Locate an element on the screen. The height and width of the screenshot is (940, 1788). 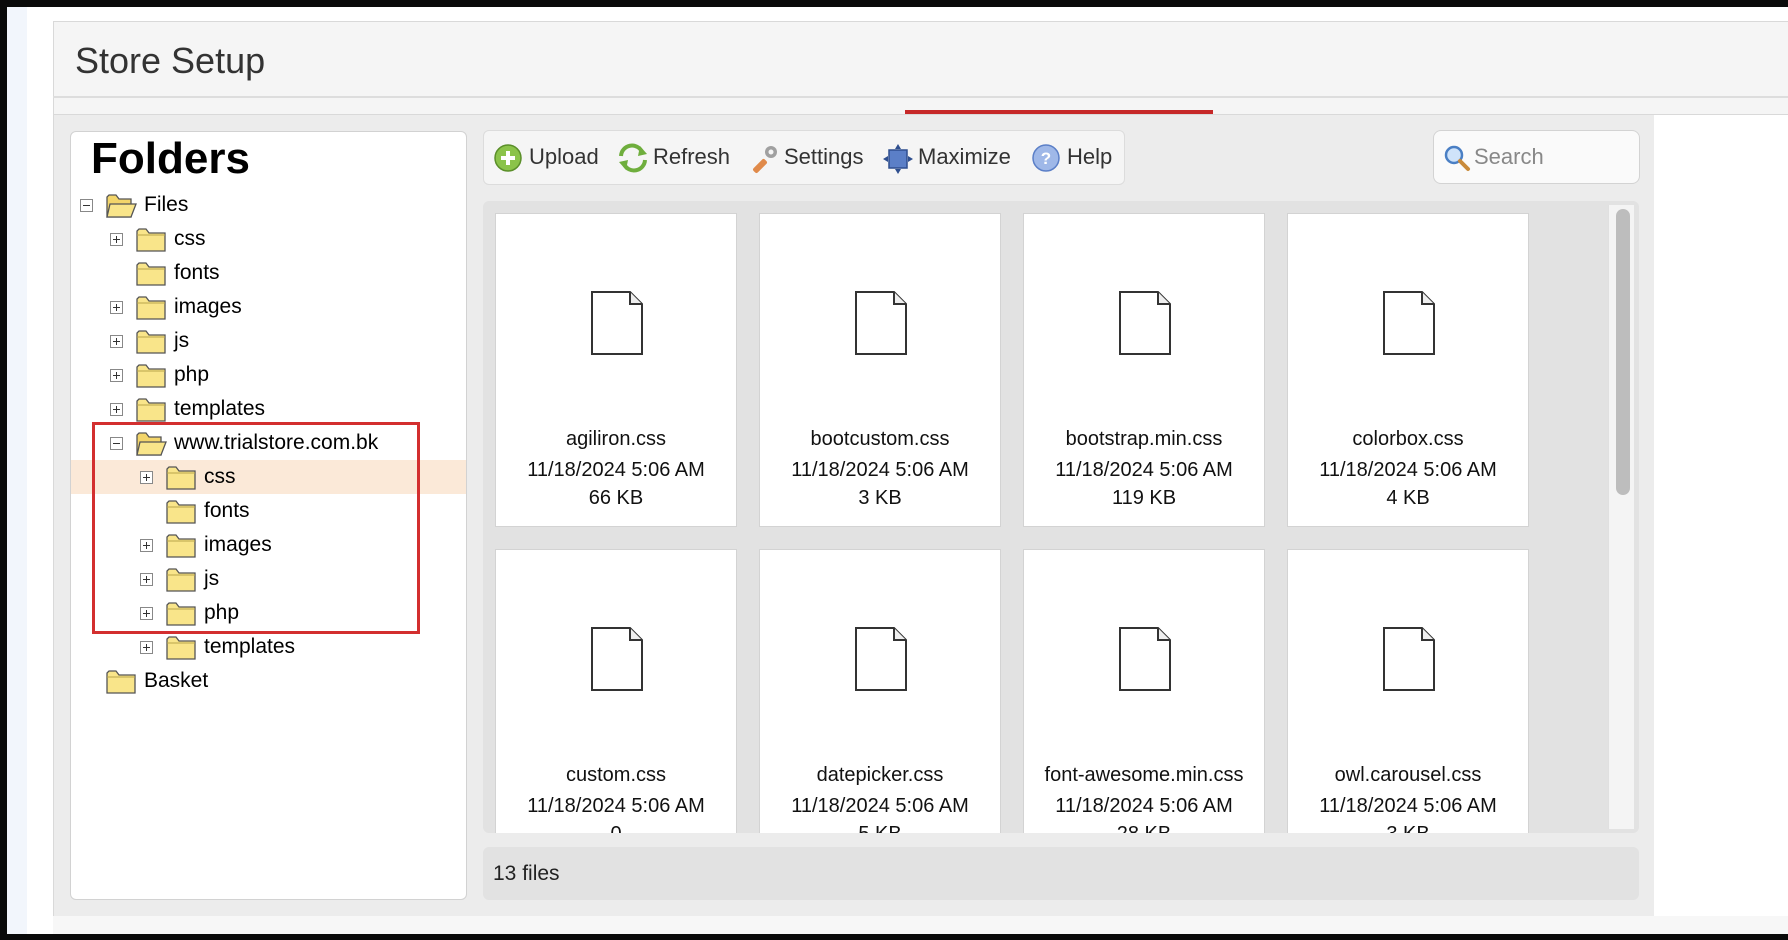
file-card: custom.css 11/18/2024 5:06 AM 0 is located at coordinates (616, 691).